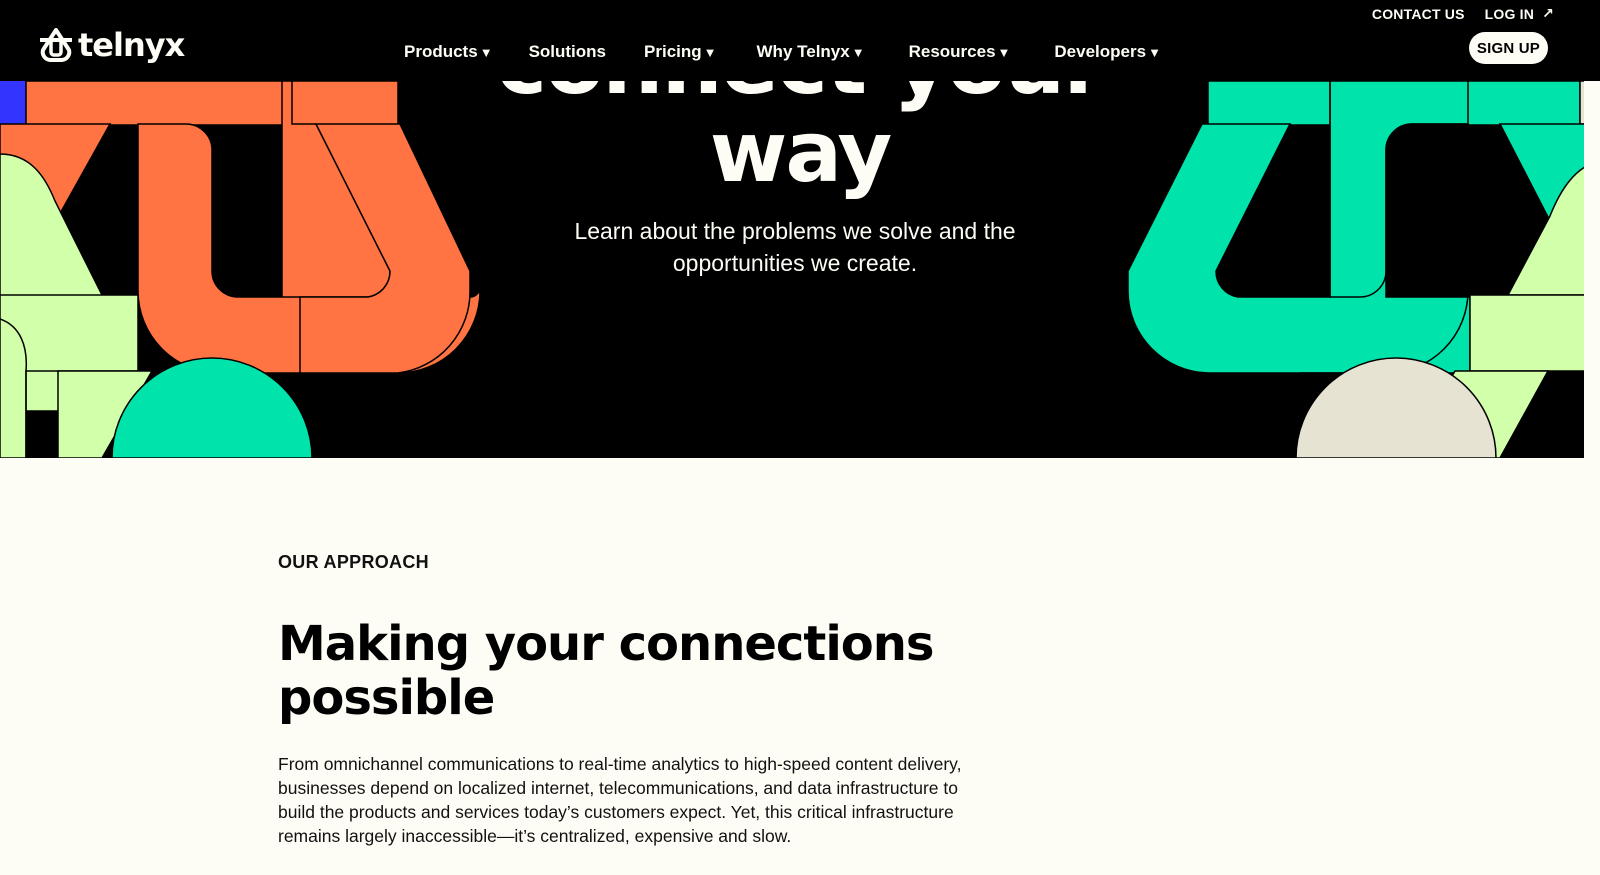 This screenshot has height=875, width=1600. I want to click on nav-solutions-label: Solutions, so click(567, 51).